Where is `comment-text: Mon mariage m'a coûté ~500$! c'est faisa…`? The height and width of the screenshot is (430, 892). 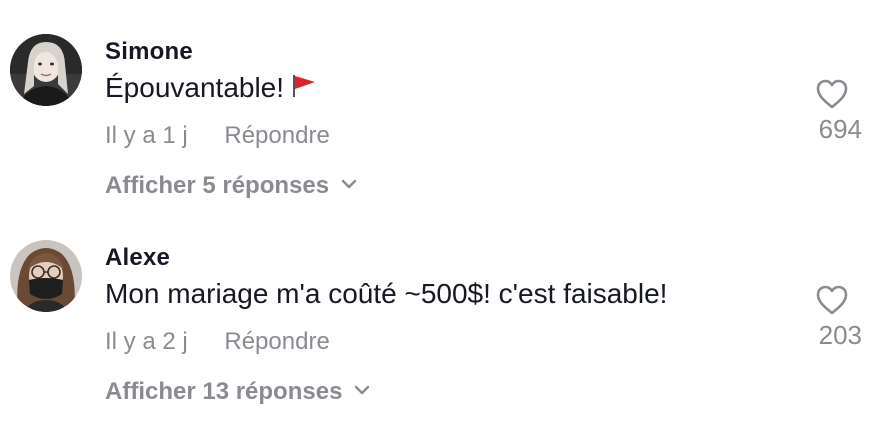 comment-text: Mon mariage m'a coûté ~500$! c'est faisa… is located at coordinates (386, 294).